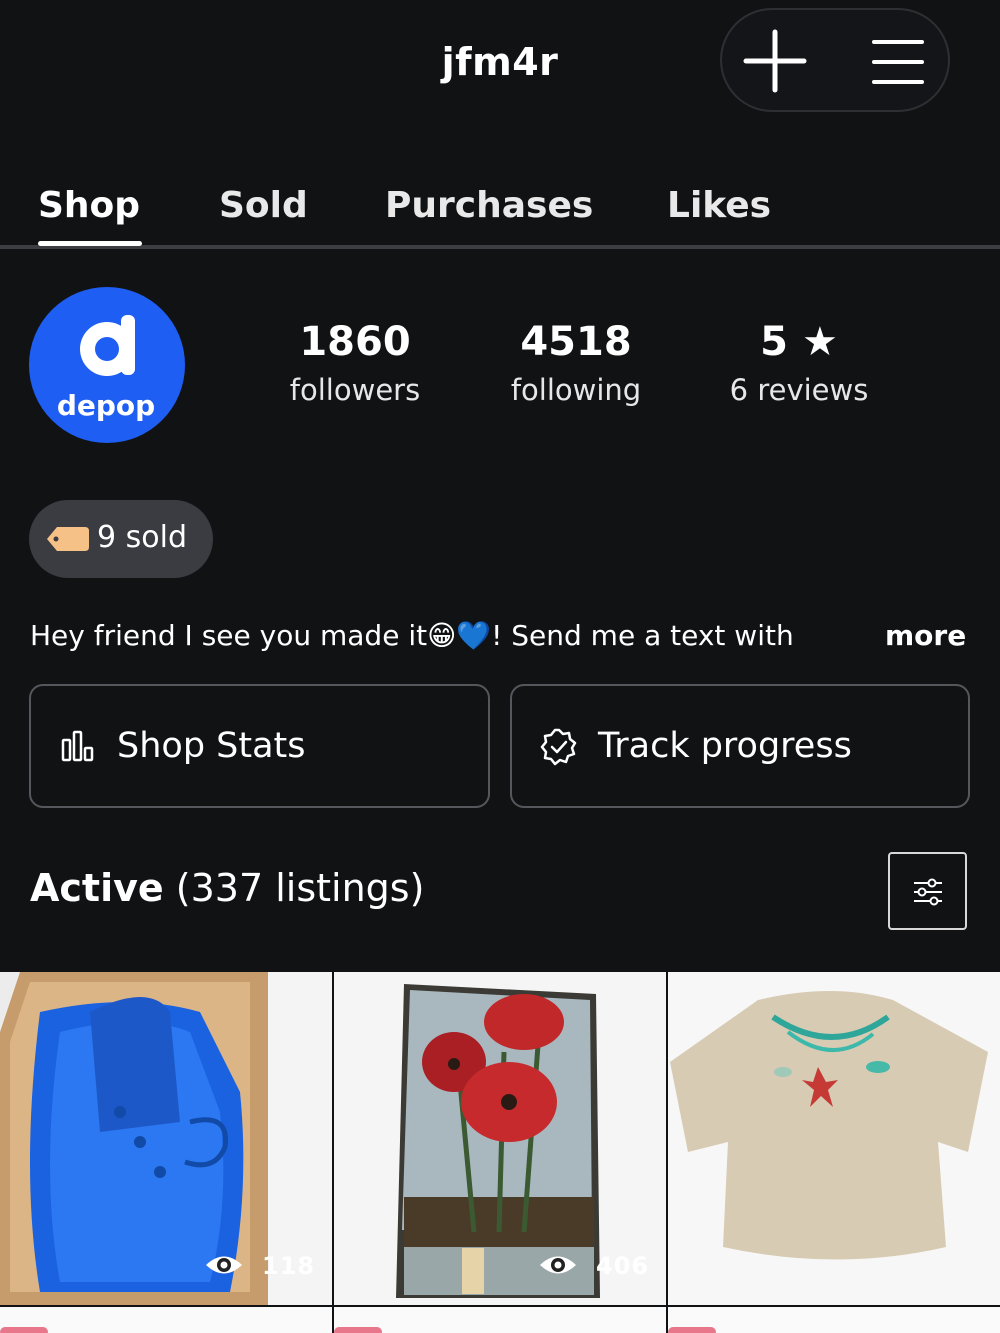 The image size is (1000, 1333). I want to click on followers-label: followers, so click(355, 390).